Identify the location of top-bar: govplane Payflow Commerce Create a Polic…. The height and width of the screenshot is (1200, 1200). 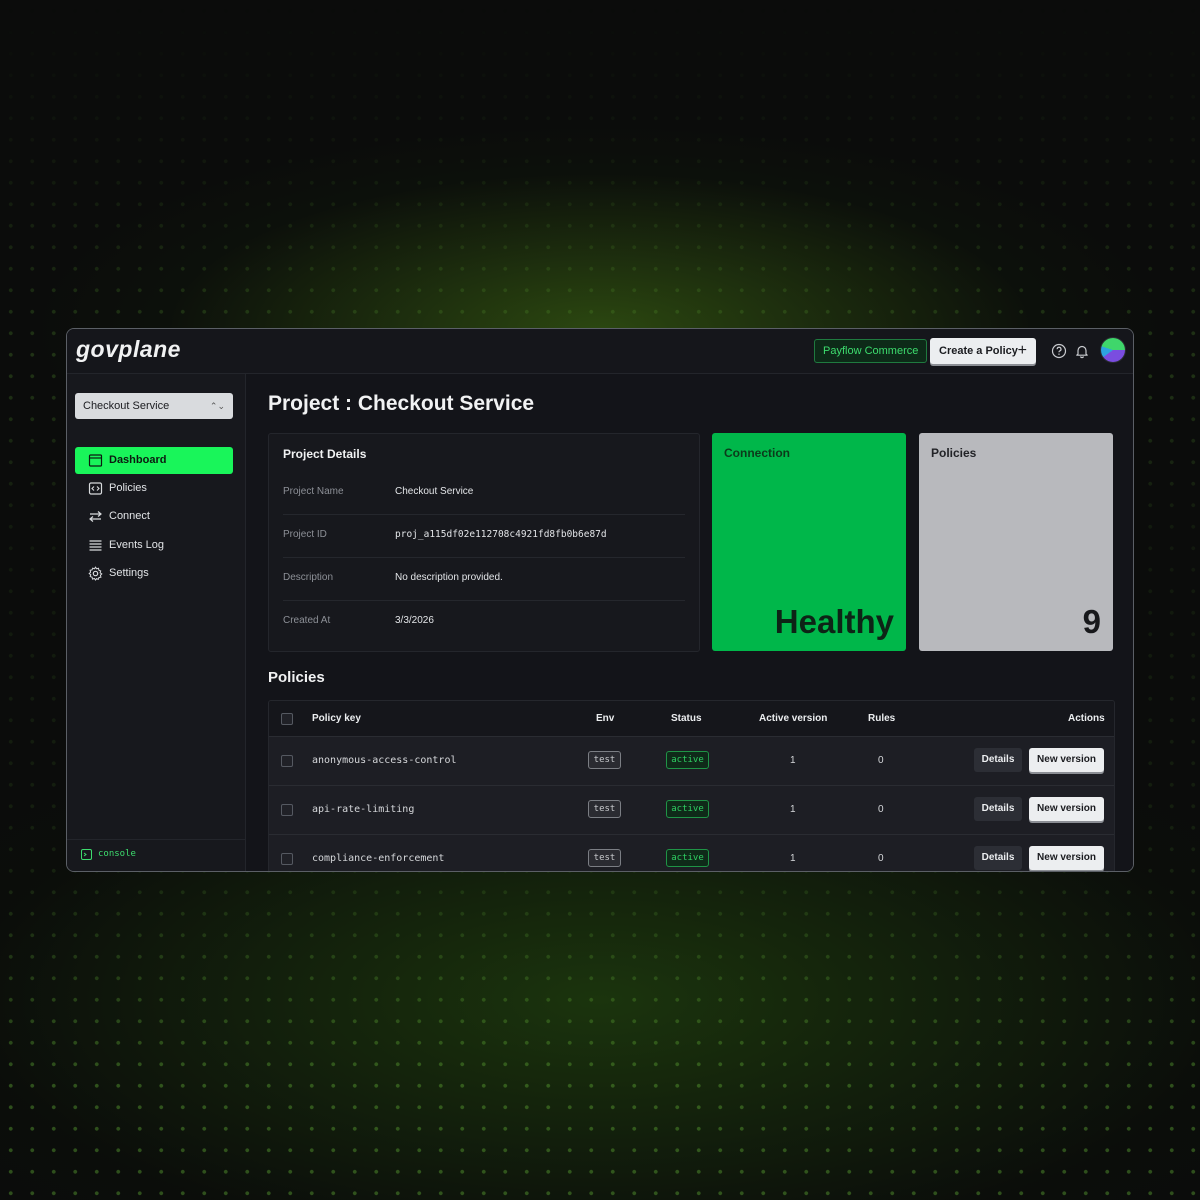
(600, 351).